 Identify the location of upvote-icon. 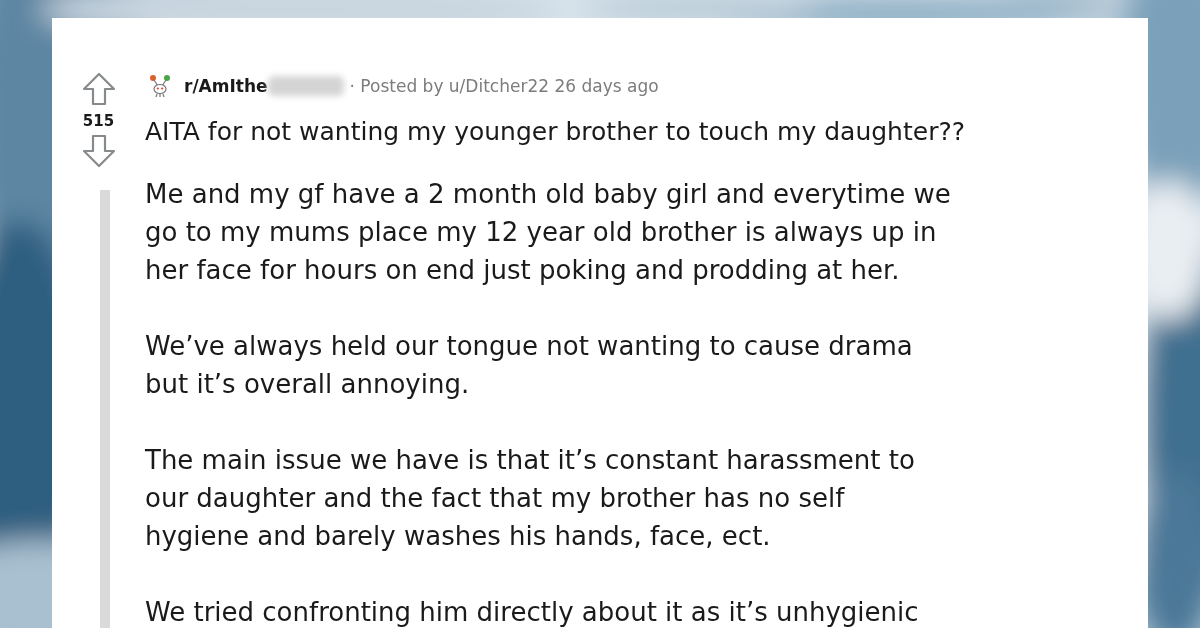
(98, 89).